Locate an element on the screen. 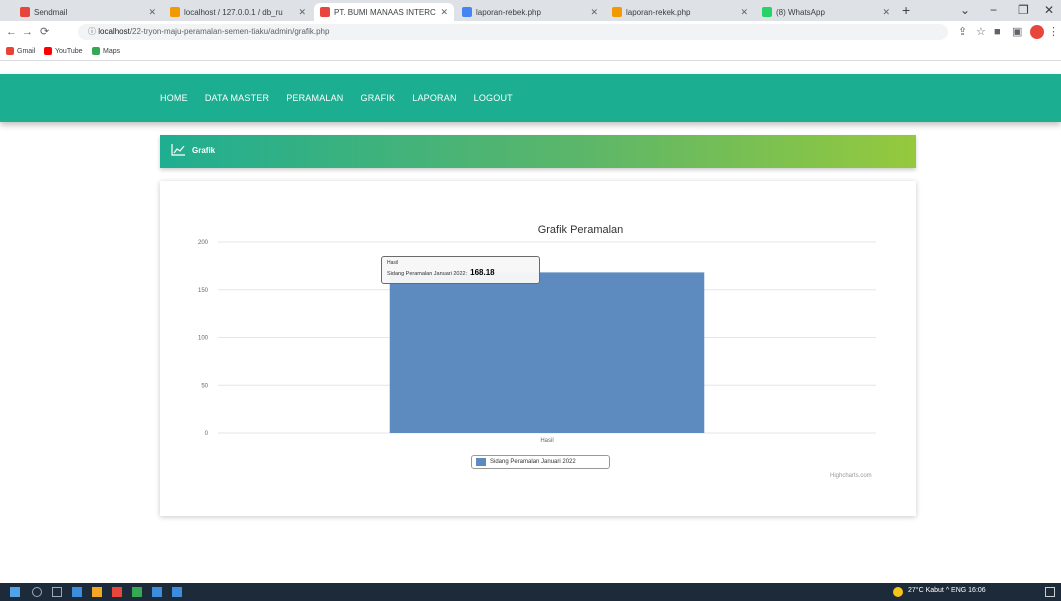 The width and height of the screenshot is (1061, 601). tooltip-value: 168.18 is located at coordinates (482, 272).